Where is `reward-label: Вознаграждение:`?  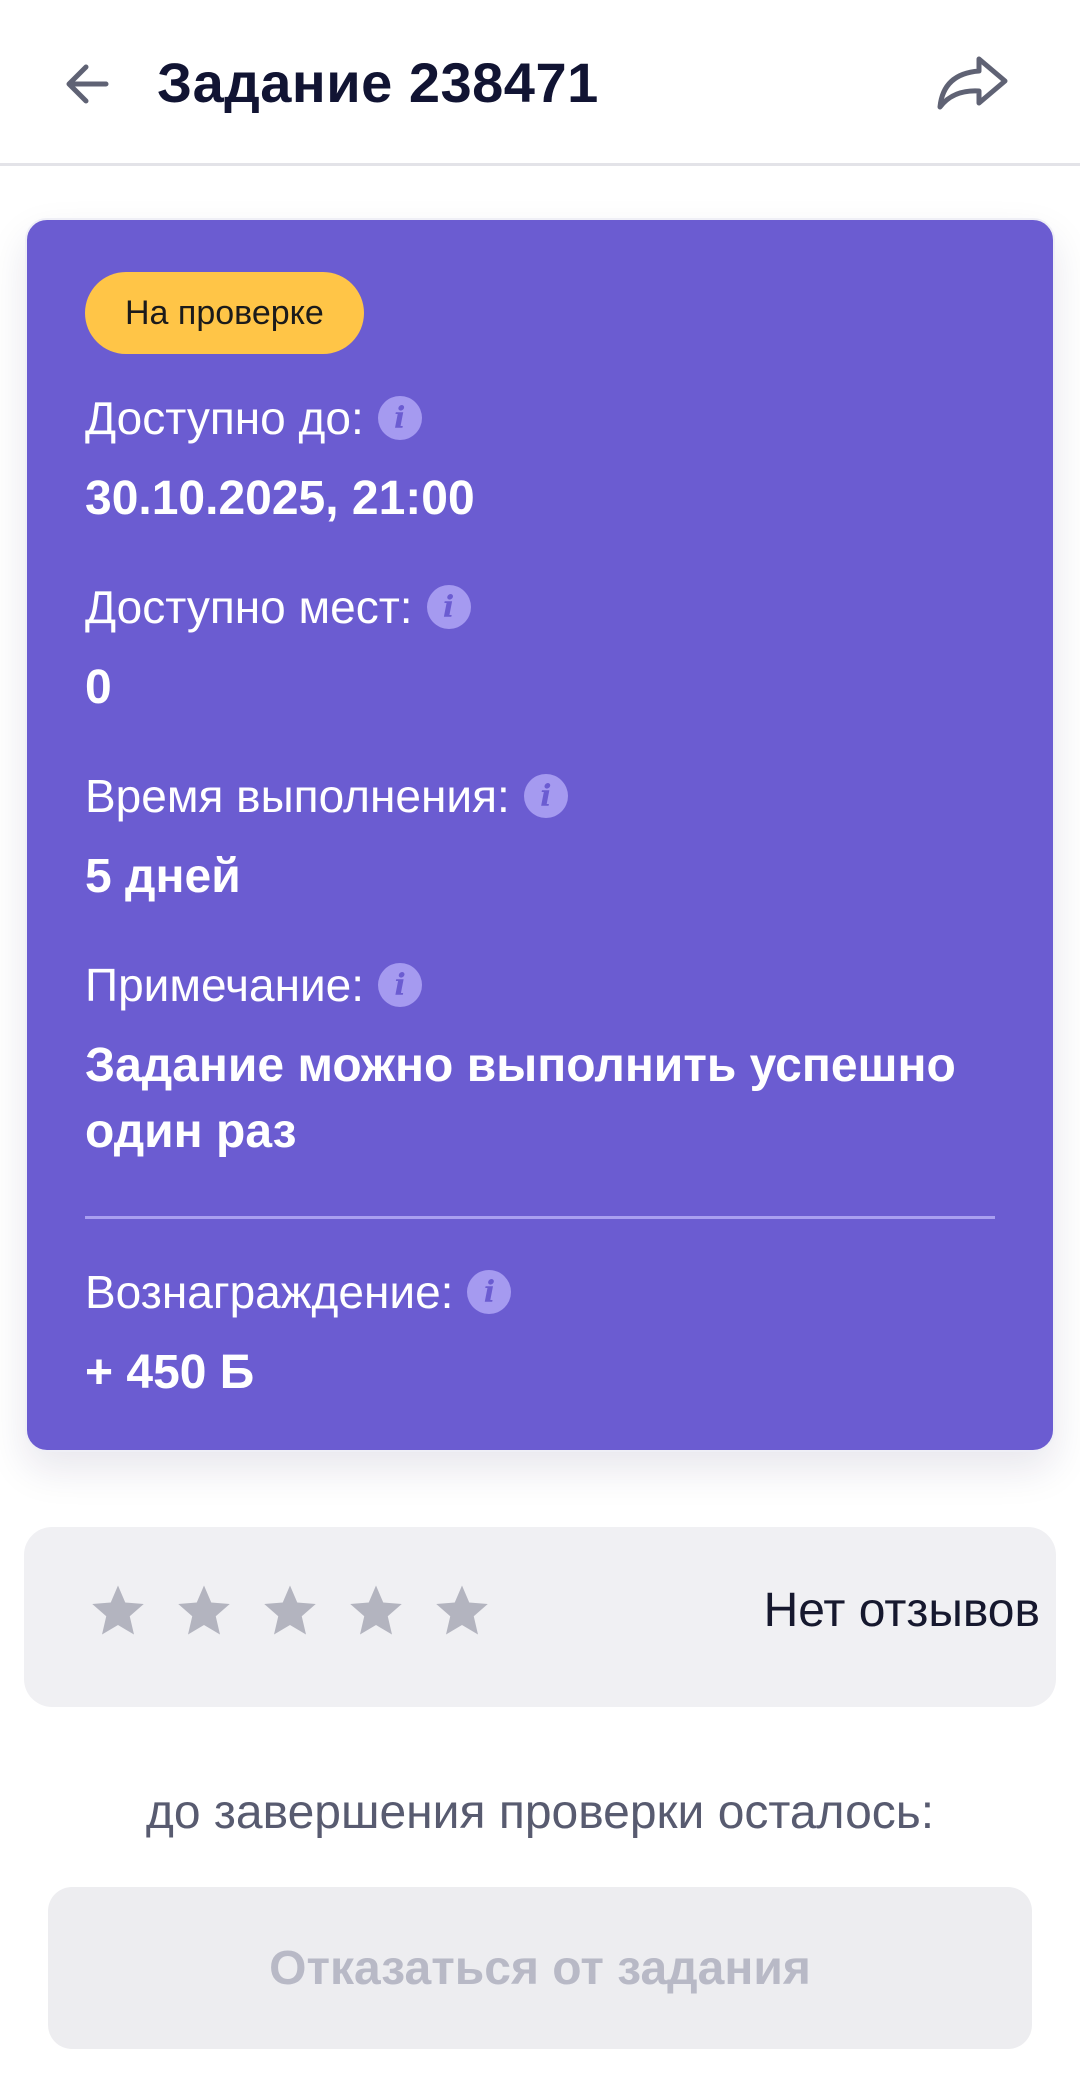
reward-label: Вознаграждение: is located at coordinates (269, 1292).